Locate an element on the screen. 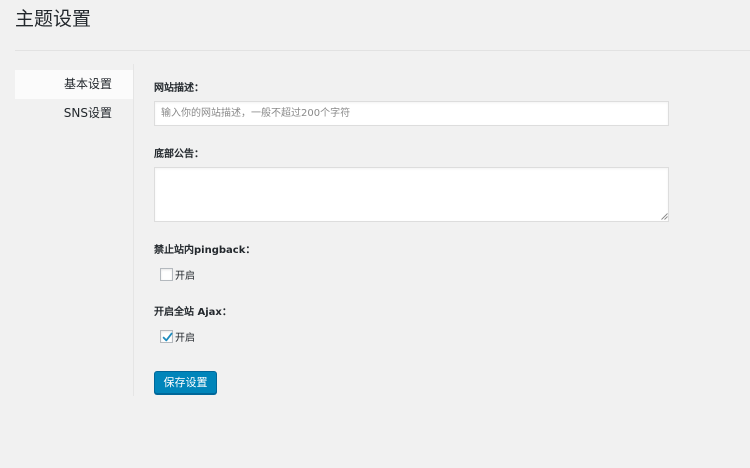 The image size is (750, 468). enable-ajax-option-label: 开启 is located at coordinates (185, 338).